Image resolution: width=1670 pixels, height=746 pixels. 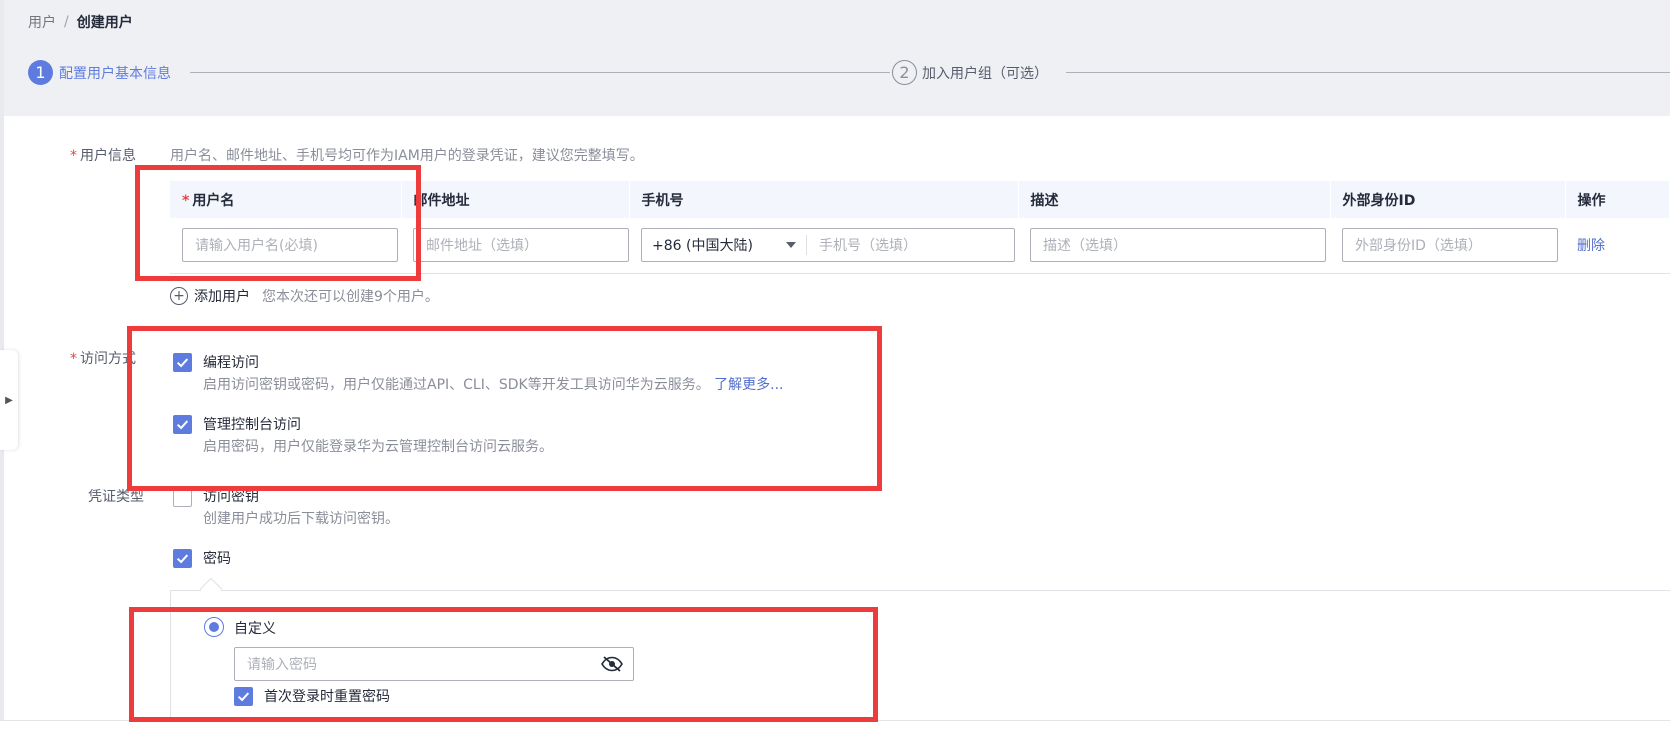 I want to click on external-id-input: 外部身份ID（选填）, so click(x=1450, y=245).